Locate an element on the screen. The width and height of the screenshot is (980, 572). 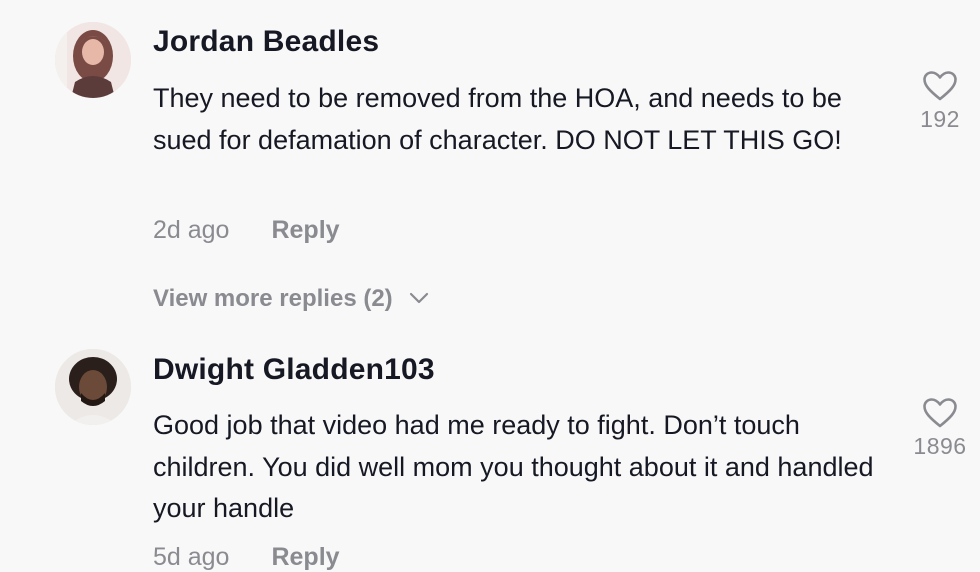
username: Jordan Beadles is located at coordinates (266, 42).